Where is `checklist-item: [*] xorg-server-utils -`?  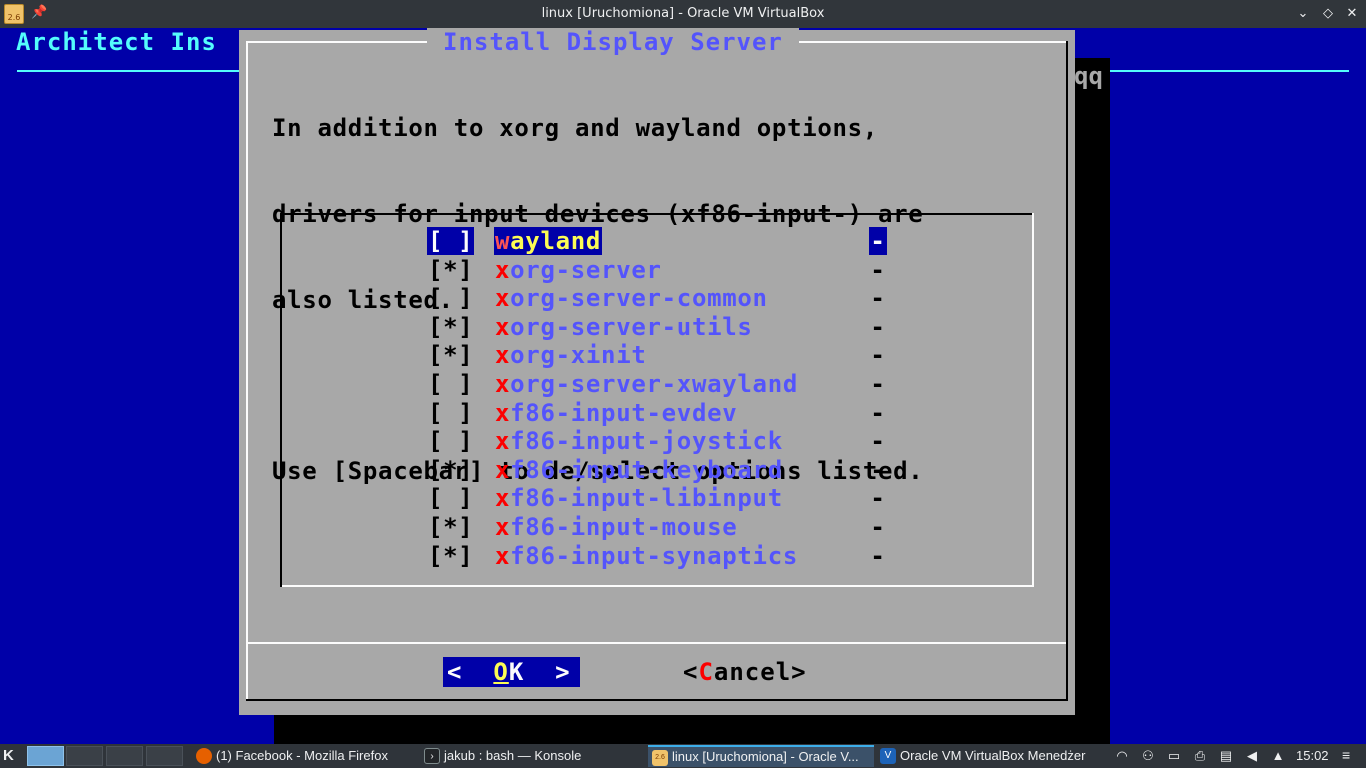
checklist-item: [*] xorg-server-utils - is located at coordinates (657, 327).